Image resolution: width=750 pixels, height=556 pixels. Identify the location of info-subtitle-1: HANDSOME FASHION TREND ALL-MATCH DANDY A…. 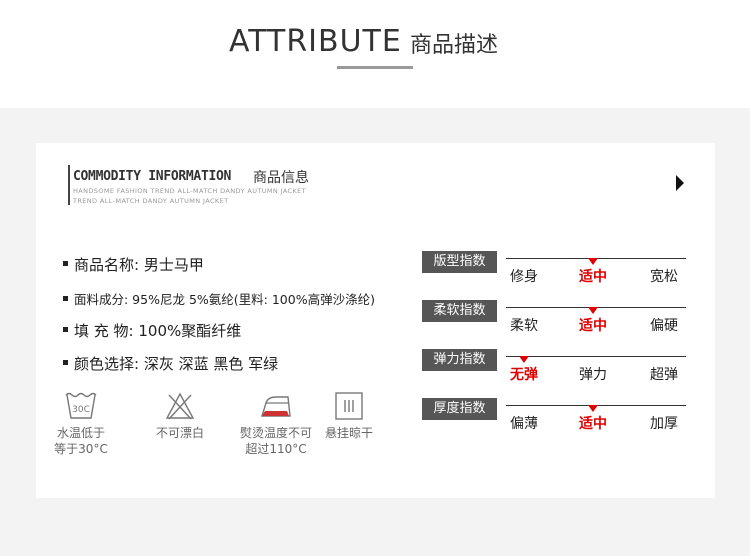
(190, 191).